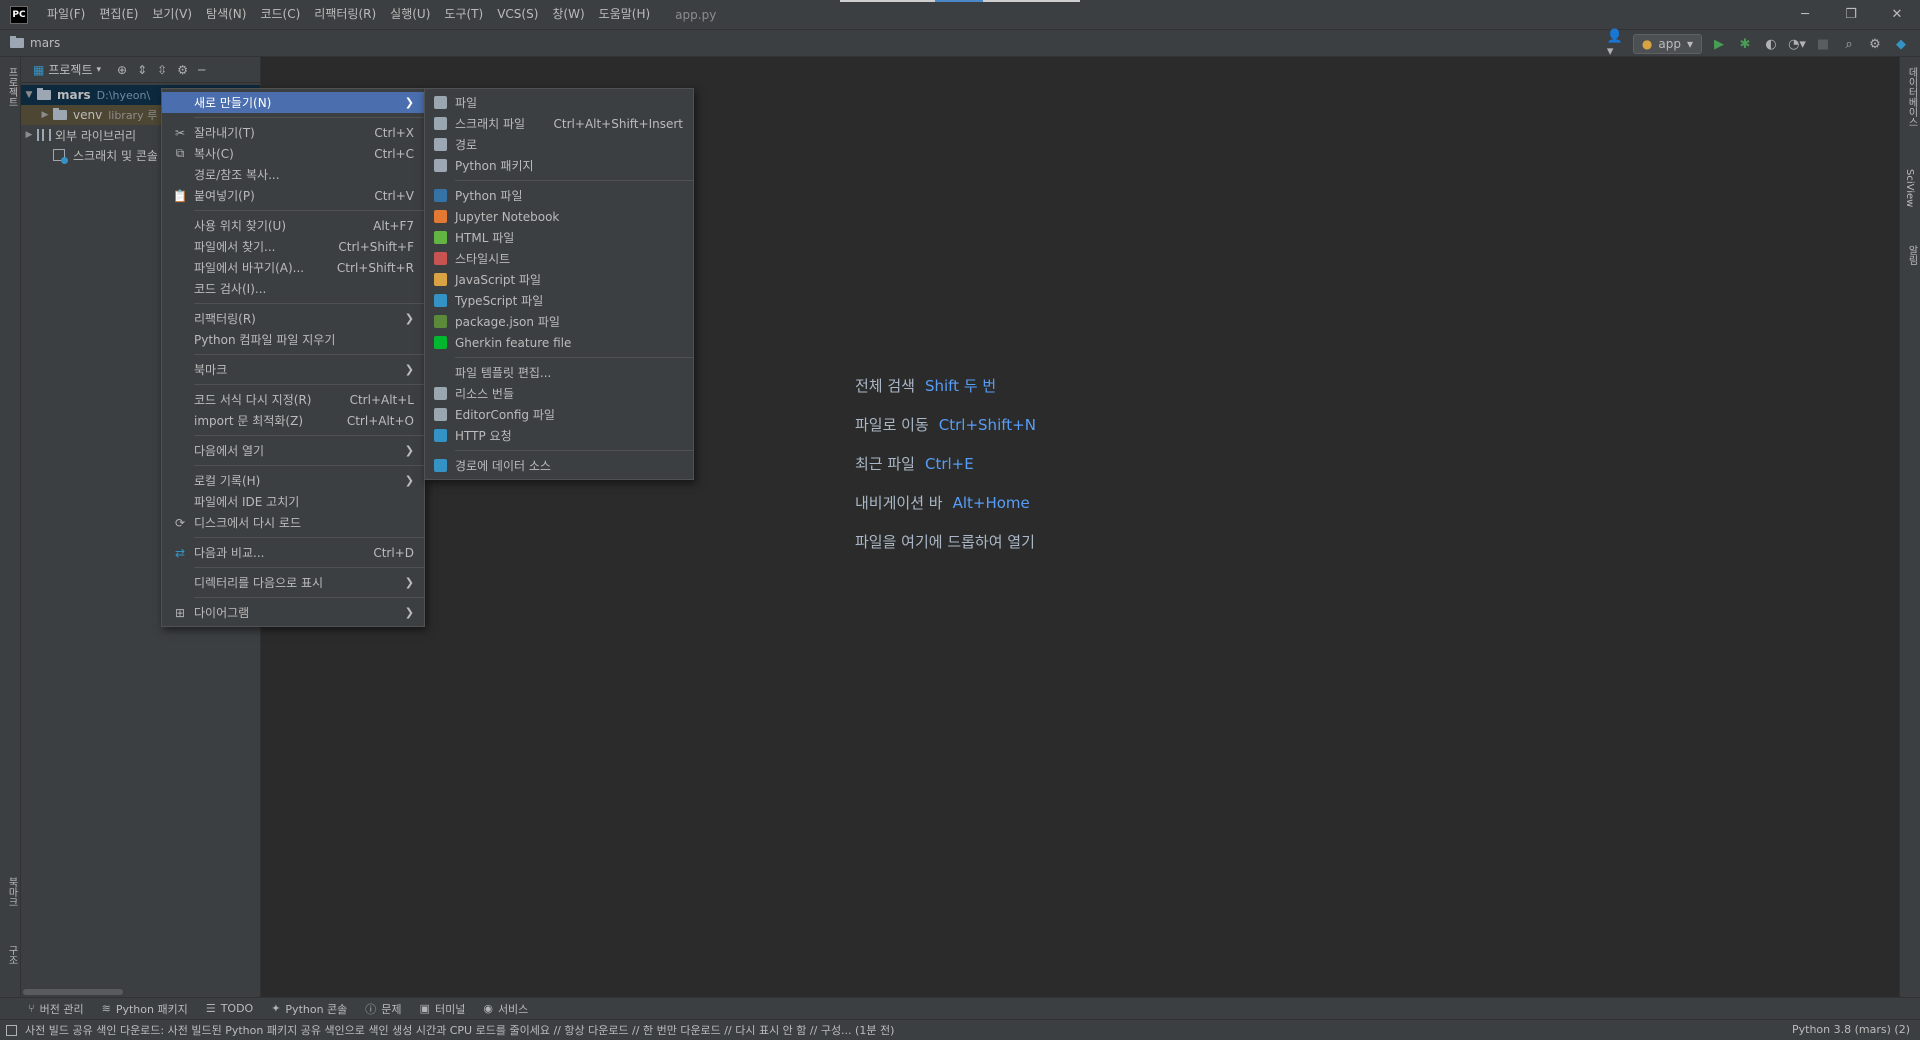 The height and width of the screenshot is (1040, 1920). I want to click on menu-item-compare-with: ⇄ 다음과 비교... Ctrl+D, so click(293, 552).